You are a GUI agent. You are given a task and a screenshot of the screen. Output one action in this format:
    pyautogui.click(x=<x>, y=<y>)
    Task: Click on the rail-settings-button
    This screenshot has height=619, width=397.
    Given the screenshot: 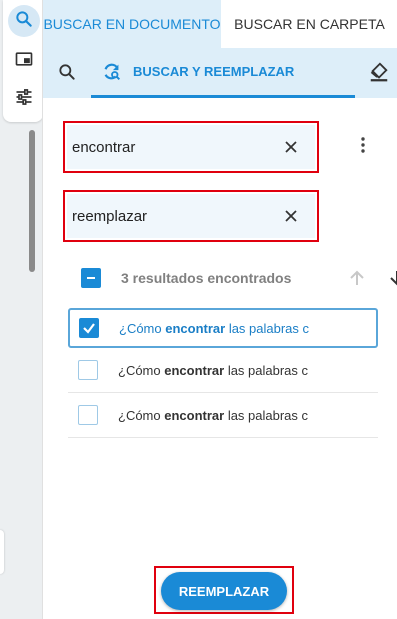 What is the action you would take?
    pyautogui.click(x=24, y=99)
    